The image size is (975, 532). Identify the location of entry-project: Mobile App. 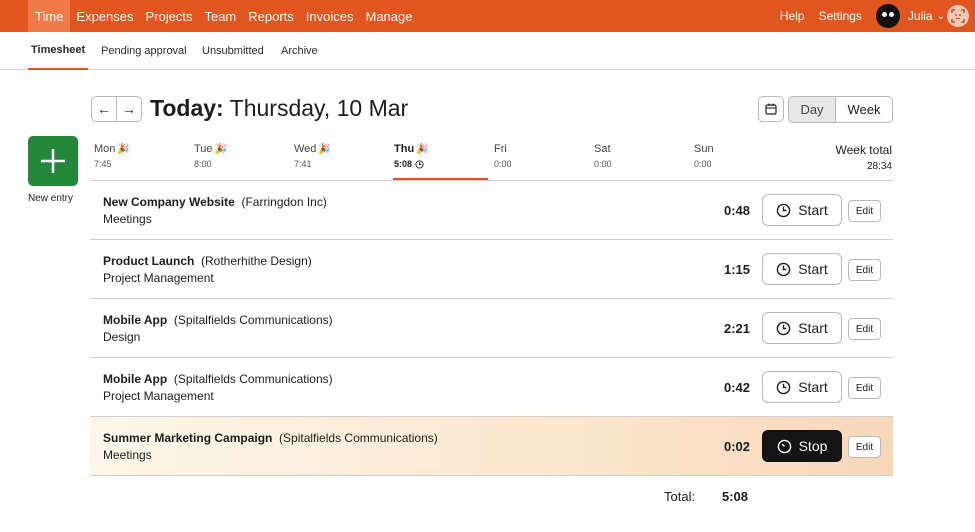
(135, 320).